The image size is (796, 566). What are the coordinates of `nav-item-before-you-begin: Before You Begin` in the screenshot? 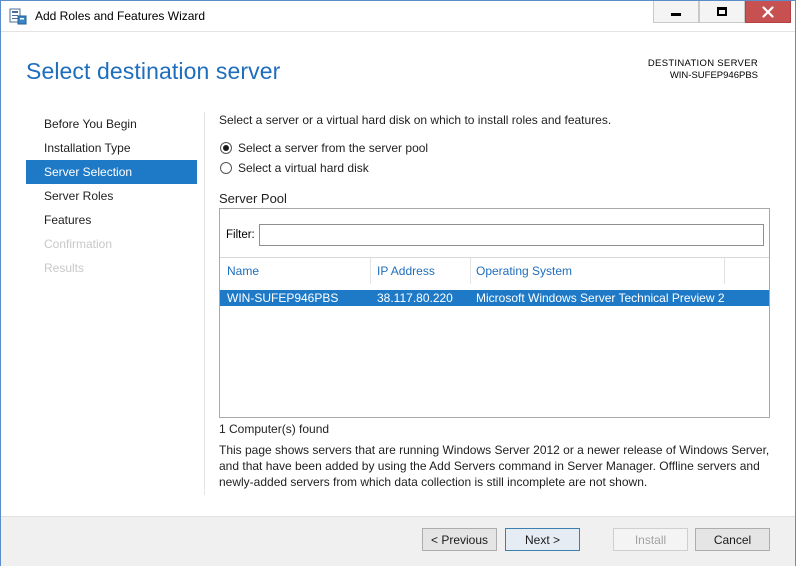 It's located at (111, 124).